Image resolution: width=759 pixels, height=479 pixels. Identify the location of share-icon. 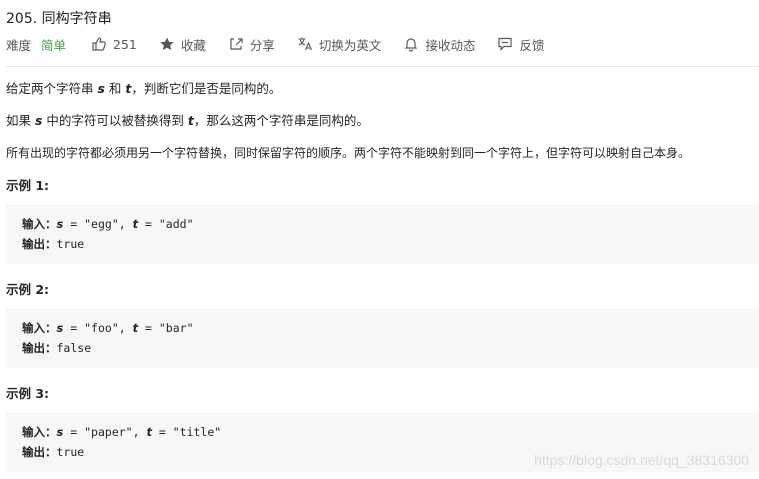
(236, 44).